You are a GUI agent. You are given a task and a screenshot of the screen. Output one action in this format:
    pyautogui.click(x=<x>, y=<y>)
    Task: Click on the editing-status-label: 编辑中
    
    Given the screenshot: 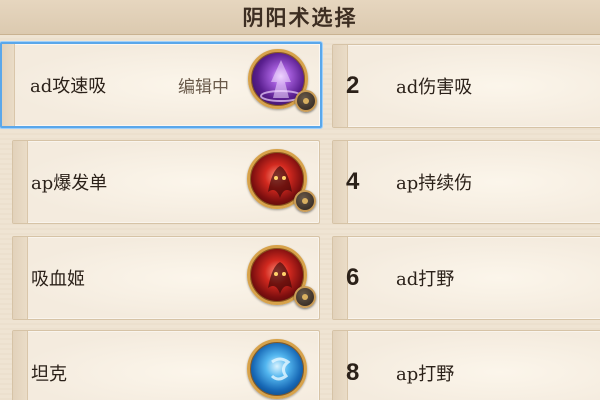 What is the action you would take?
    pyautogui.click(x=203, y=87)
    